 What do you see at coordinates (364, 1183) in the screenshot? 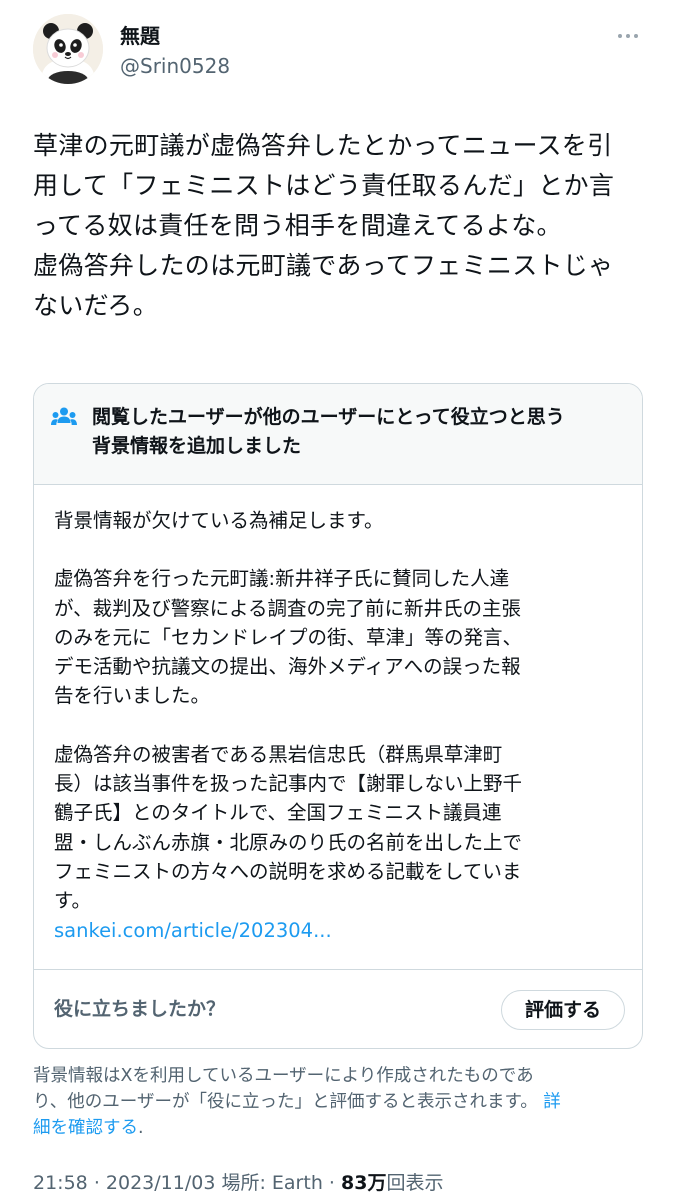
I see `views-count: 83万` at bounding box center [364, 1183].